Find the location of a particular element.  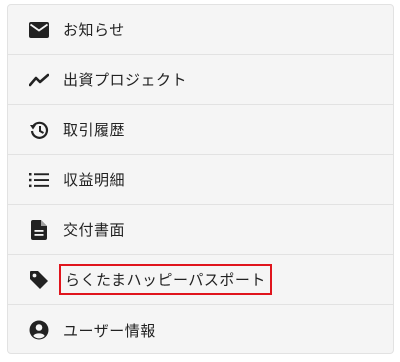

tag-icon is located at coordinates (39, 280).